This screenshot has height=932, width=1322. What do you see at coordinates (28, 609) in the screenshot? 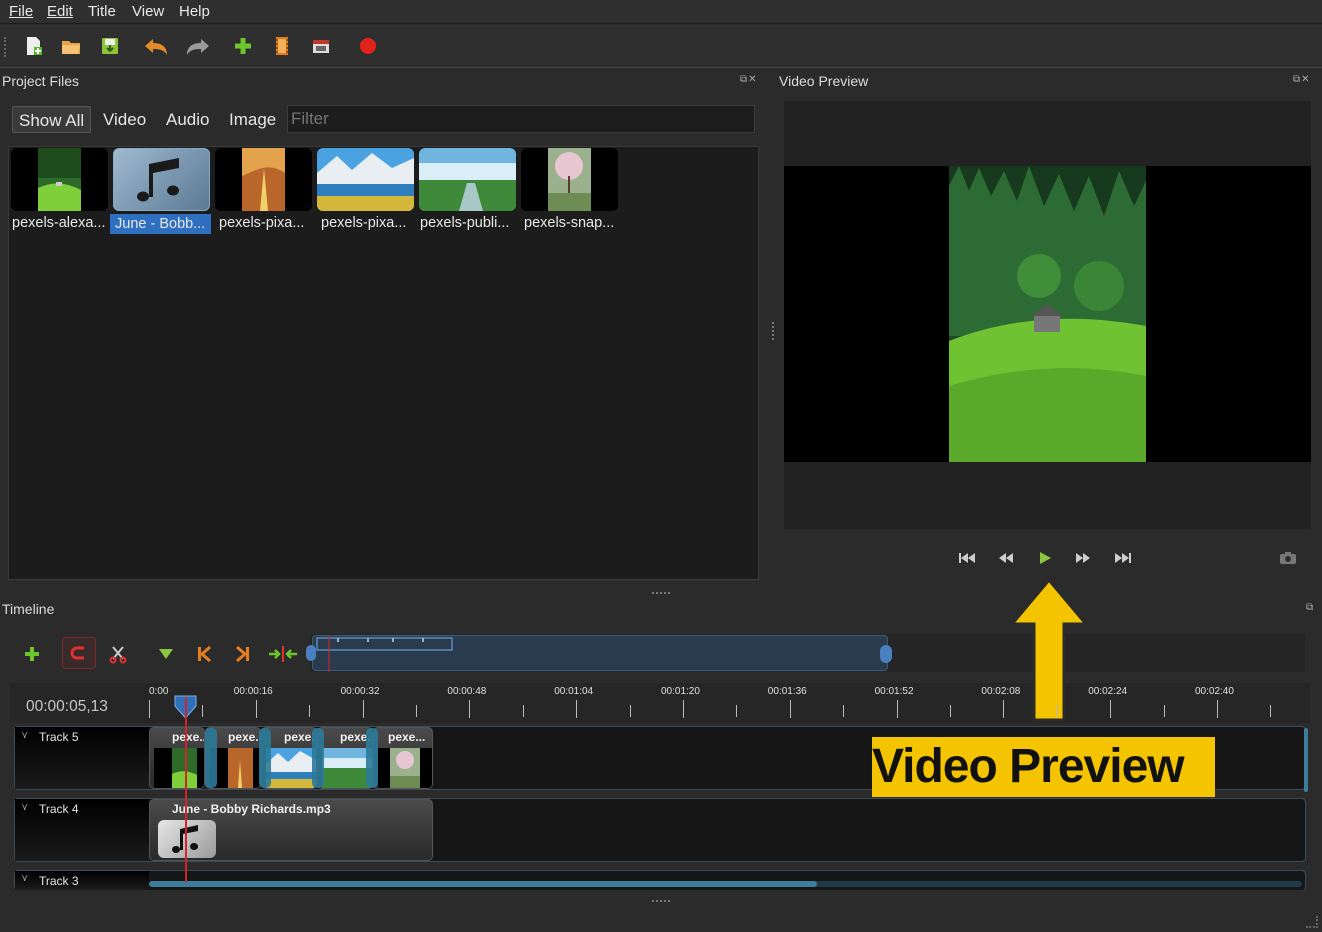
I see `timeline-title: Timeline` at bounding box center [28, 609].